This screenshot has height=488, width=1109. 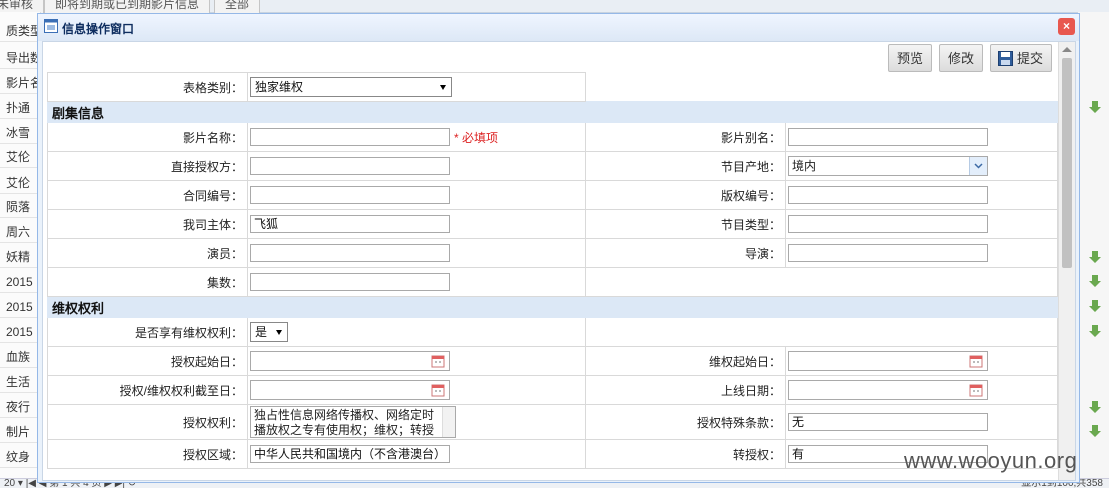 I want to click on contract-label: 合同编号：, so click(x=147, y=195).